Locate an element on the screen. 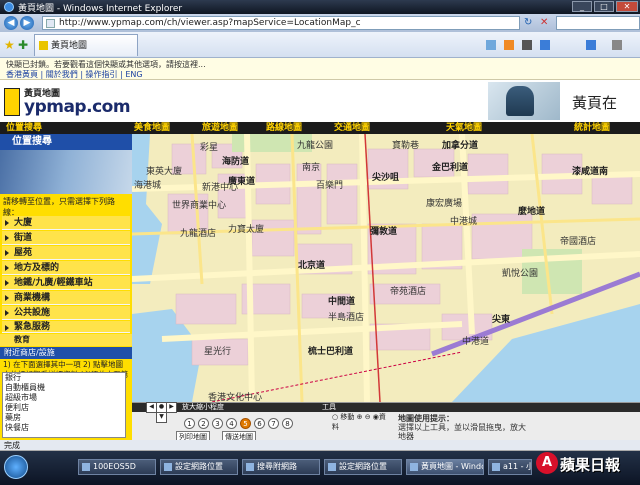  map-label: 中間道 is located at coordinates (342, 302).